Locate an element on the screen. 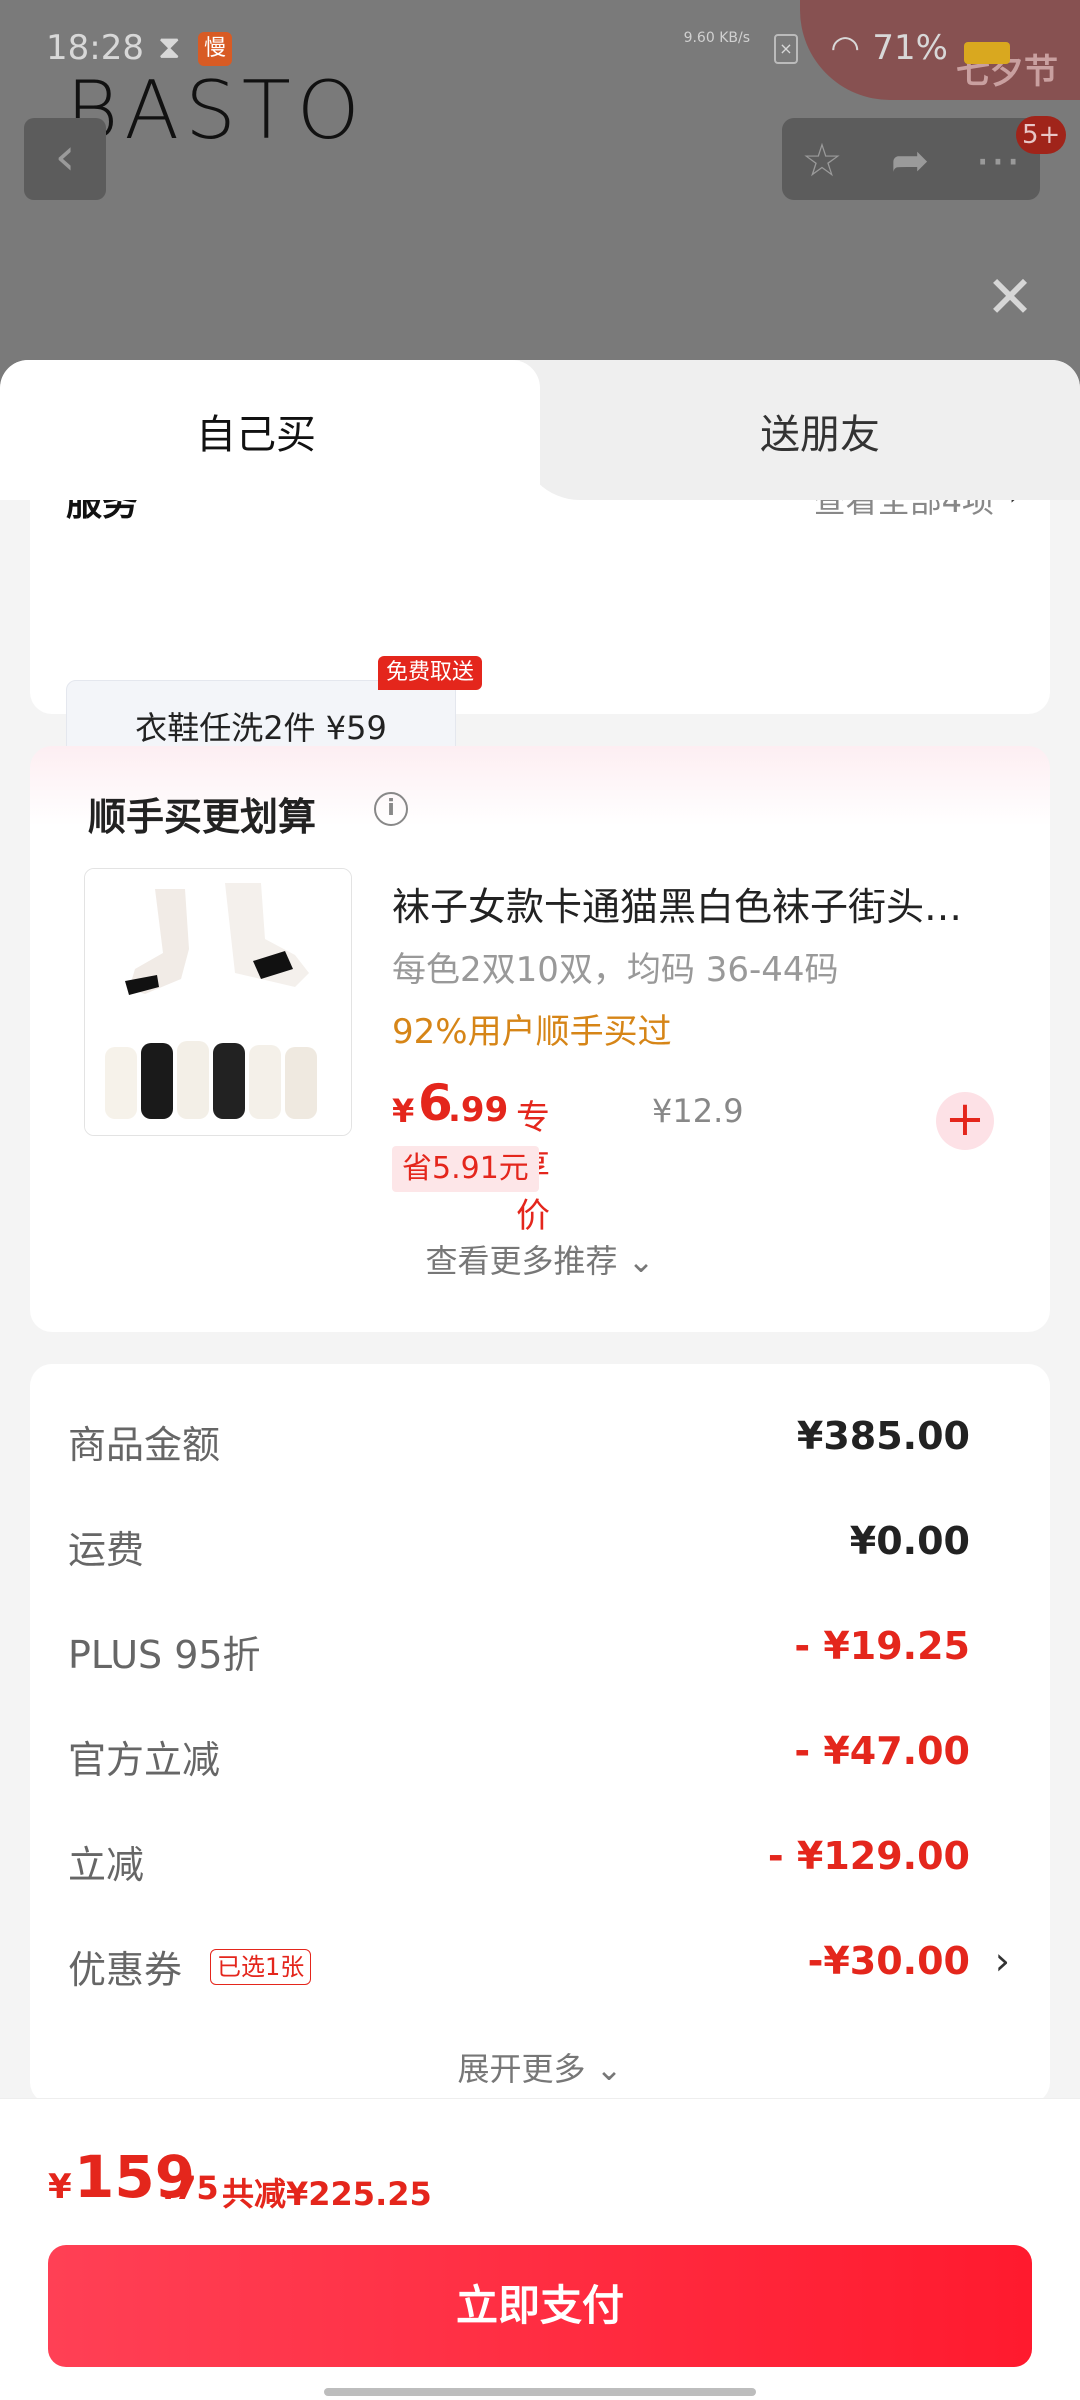 The width and height of the screenshot is (1080, 2400). fee-row-shipping: 运费 ¥0.00 is located at coordinates (519, 1549).